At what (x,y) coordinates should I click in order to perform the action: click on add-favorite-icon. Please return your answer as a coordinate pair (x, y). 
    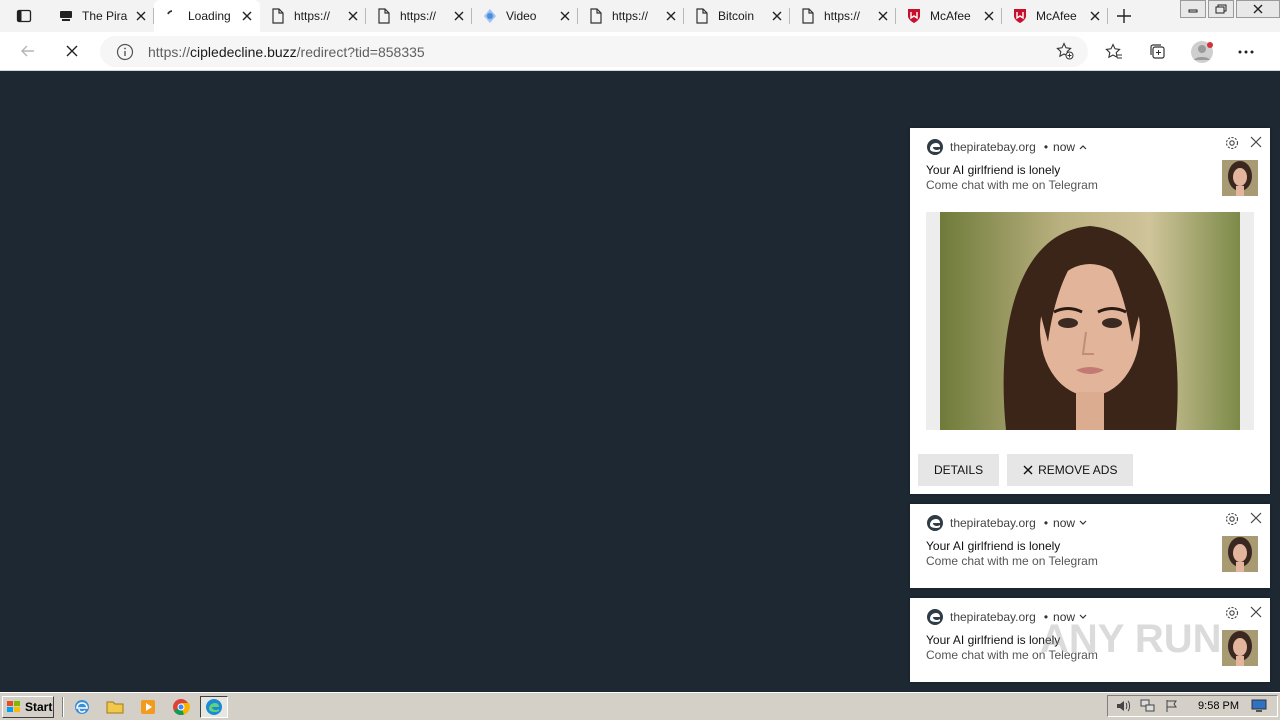
    Looking at the image, I should click on (1065, 53).